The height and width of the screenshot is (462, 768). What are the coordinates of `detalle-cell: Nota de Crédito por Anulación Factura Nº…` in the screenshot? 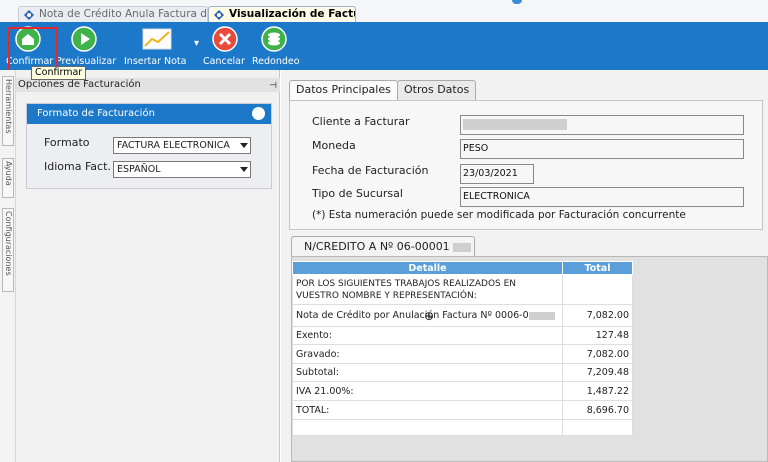 It's located at (427, 315).